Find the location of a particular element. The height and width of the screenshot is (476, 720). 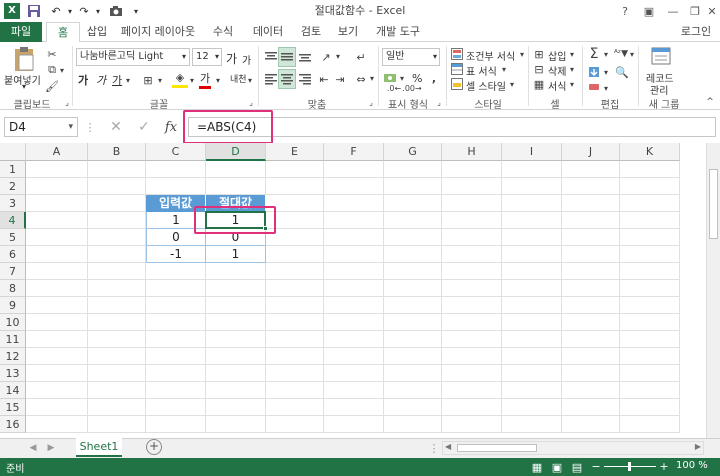

row-header-10: 10 is located at coordinates (13, 322).